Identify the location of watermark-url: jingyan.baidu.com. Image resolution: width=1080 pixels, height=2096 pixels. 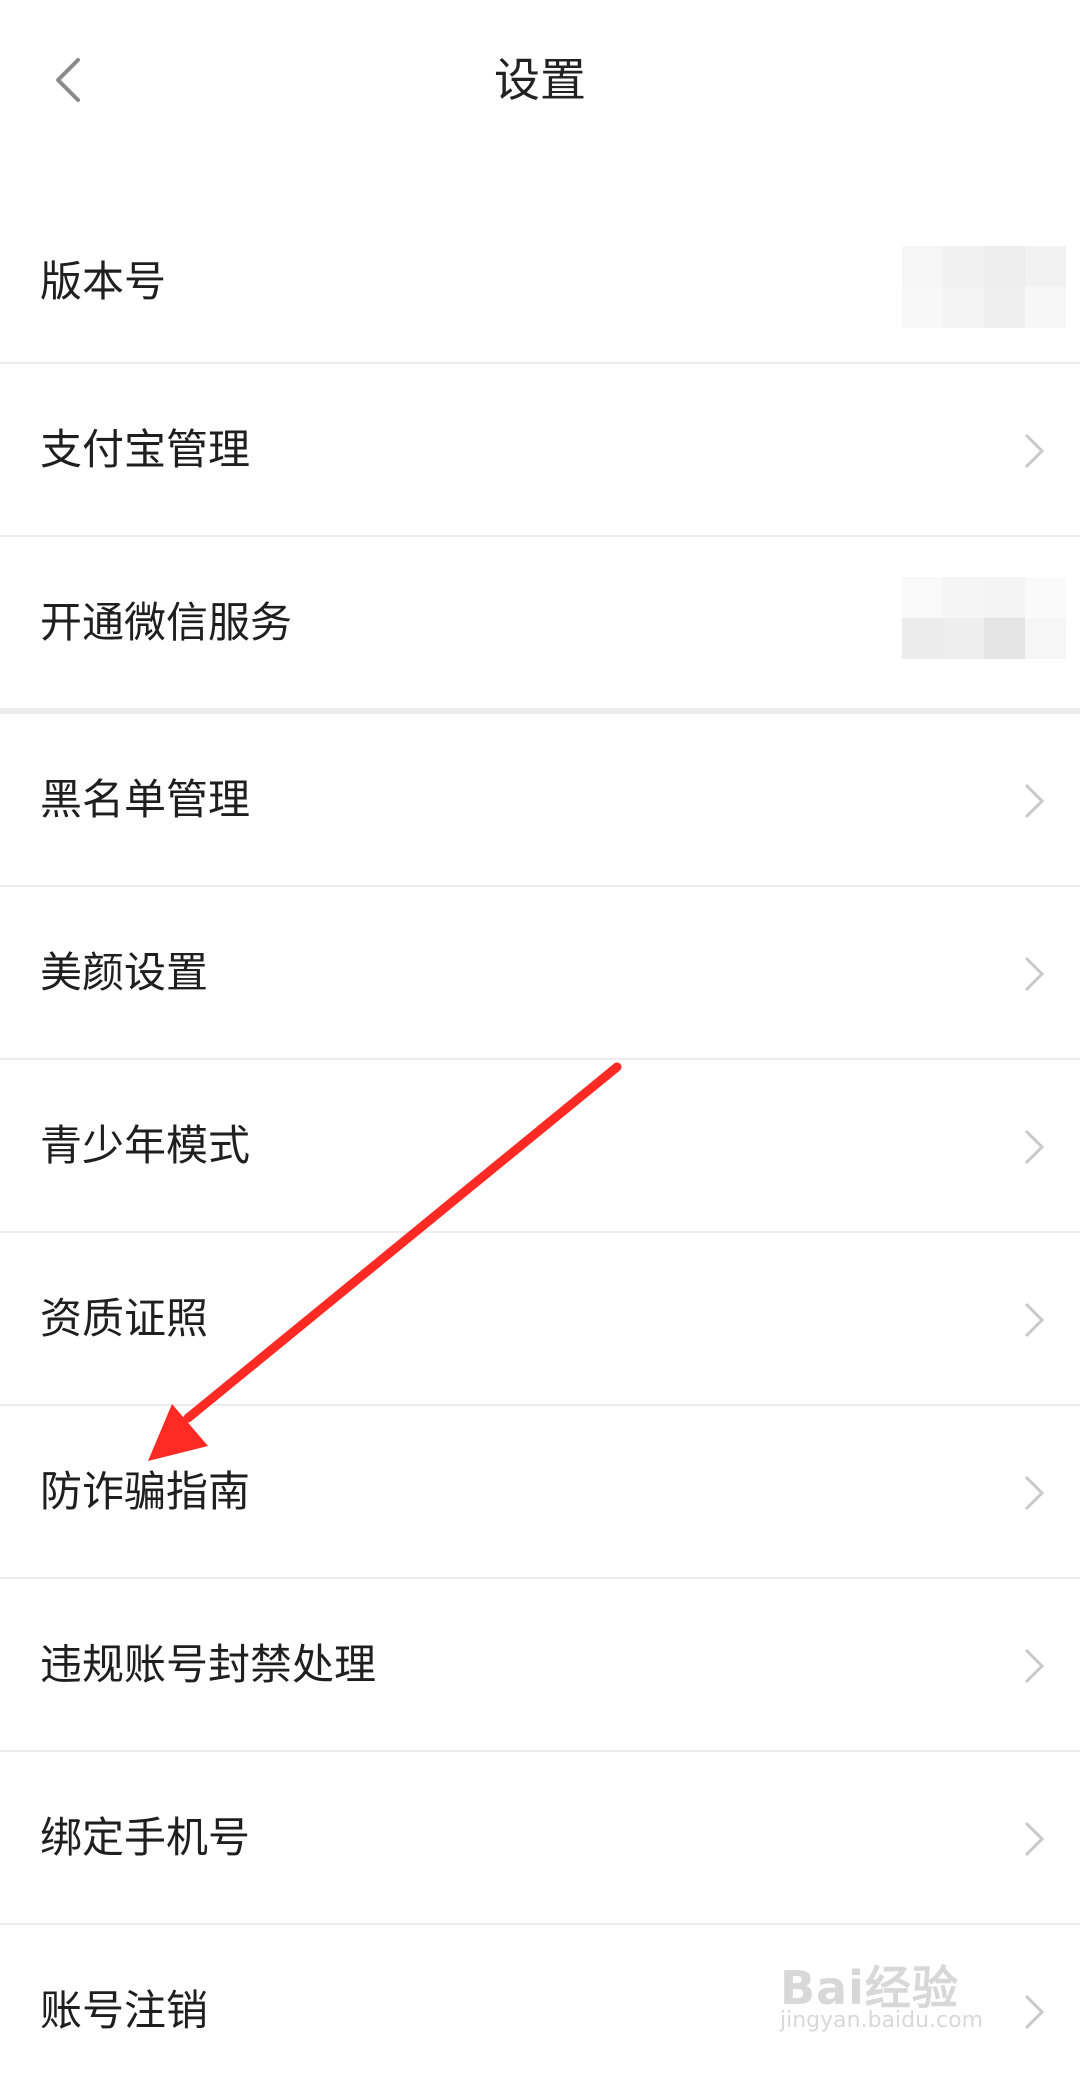
(882, 2020).